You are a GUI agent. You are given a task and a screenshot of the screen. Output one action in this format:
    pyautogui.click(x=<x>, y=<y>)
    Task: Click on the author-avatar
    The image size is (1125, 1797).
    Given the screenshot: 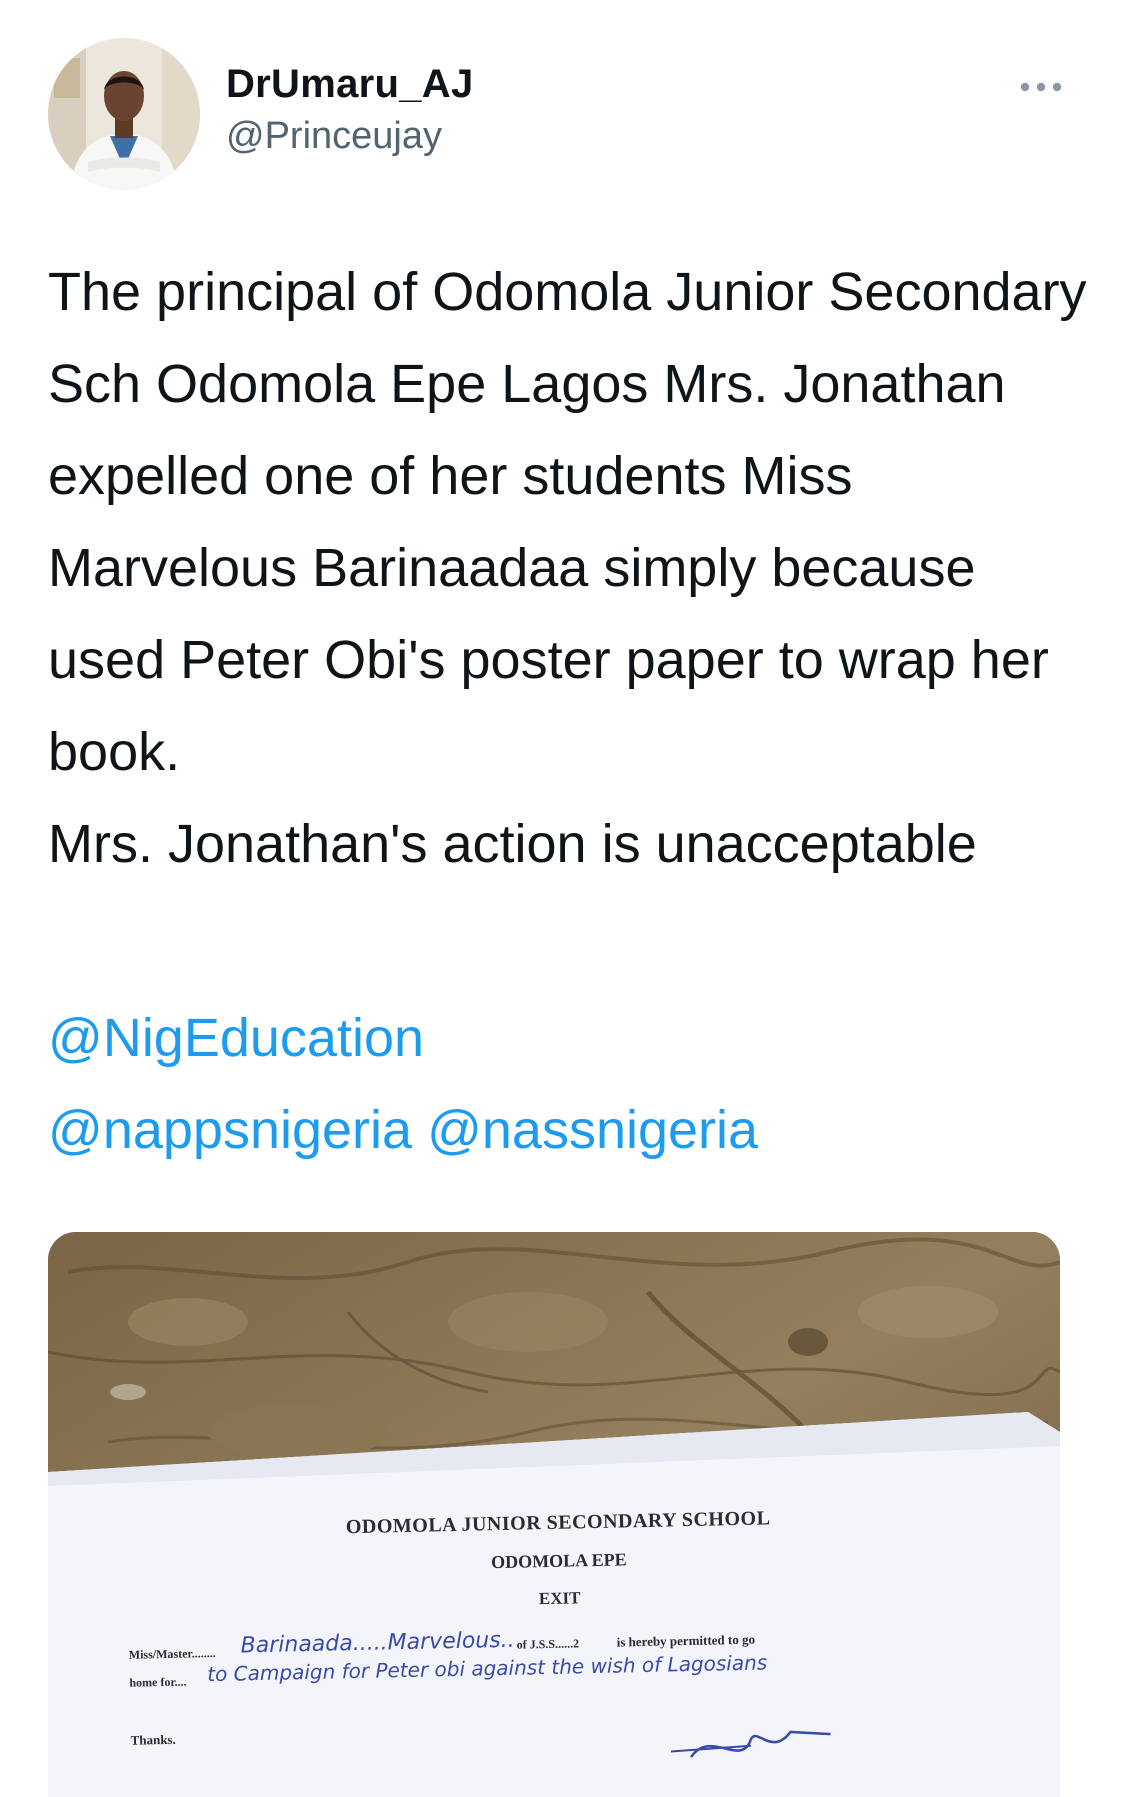 What is the action you would take?
    pyautogui.click(x=124, y=114)
    